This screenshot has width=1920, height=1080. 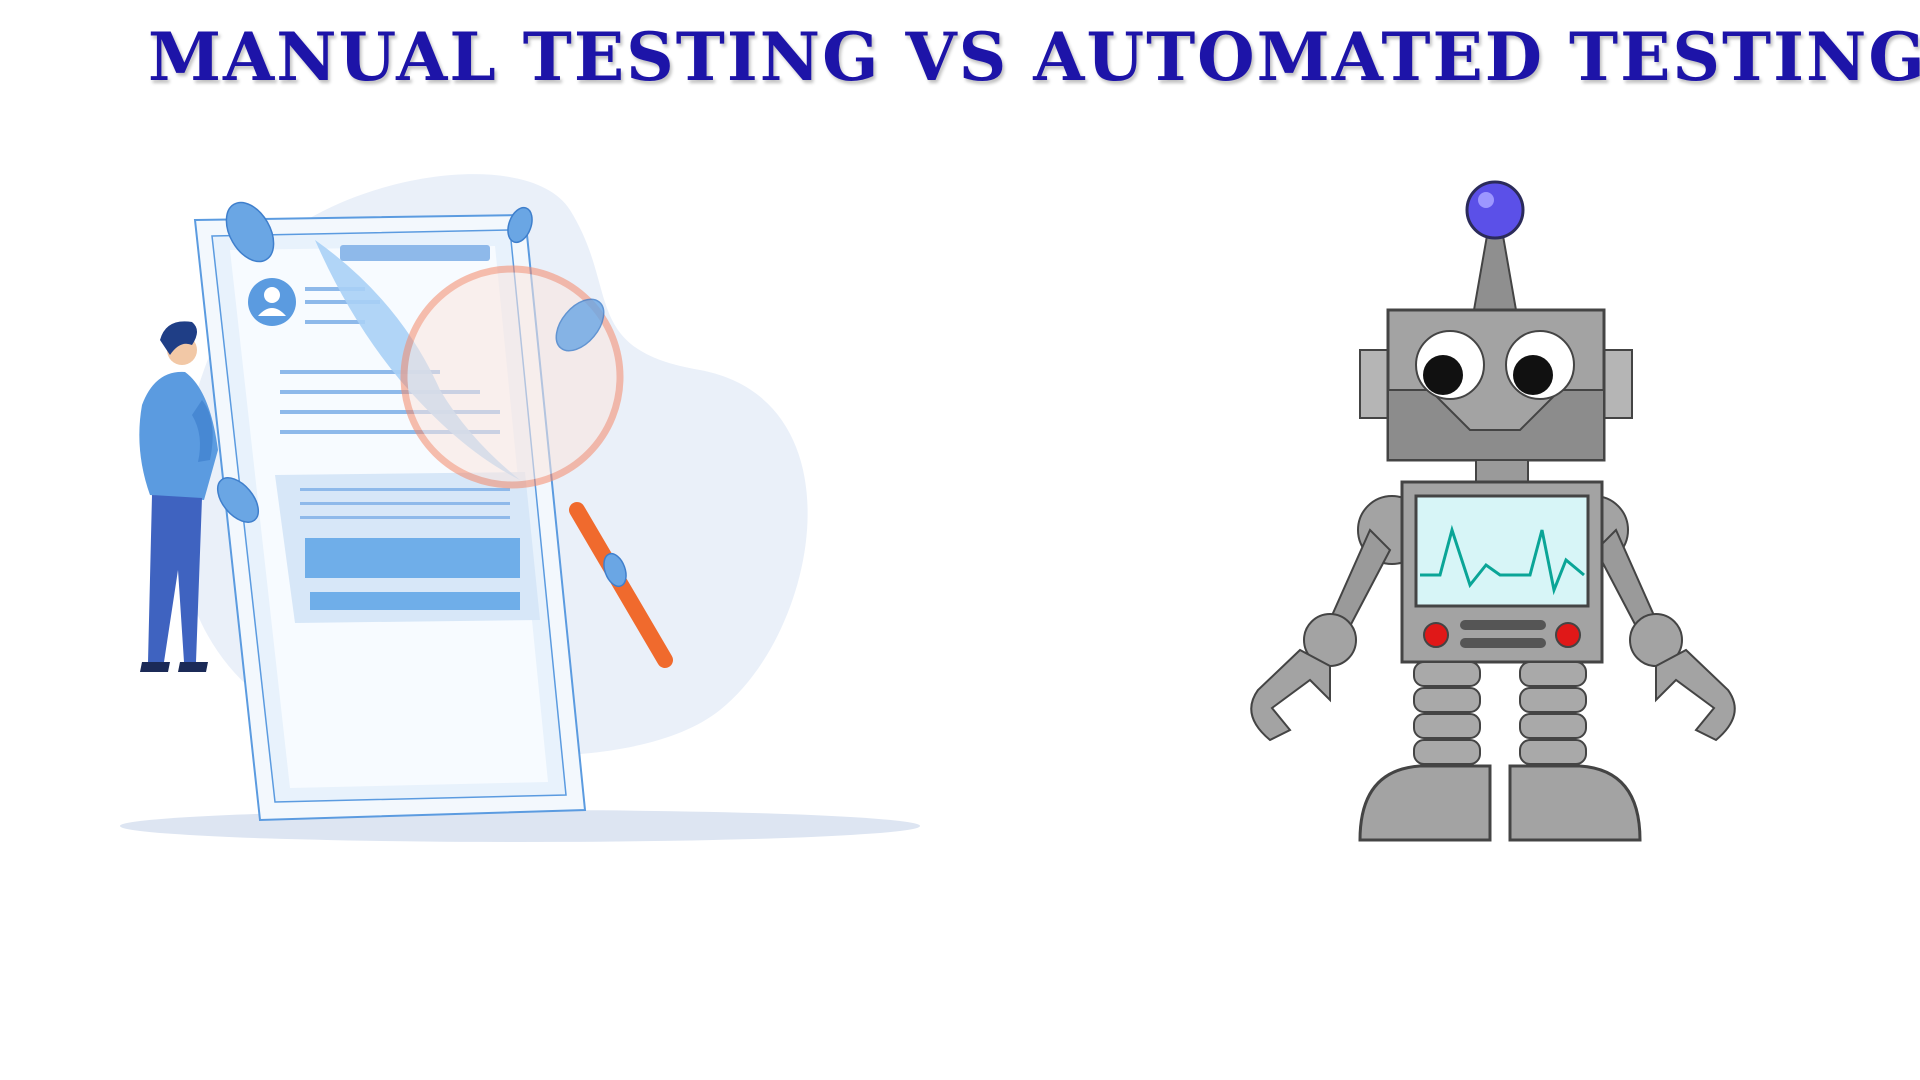 What do you see at coordinates (1034, 57) in the screenshot?
I see `page-title: MANUAL TESTING VS AUTOMATED TESTING` at bounding box center [1034, 57].